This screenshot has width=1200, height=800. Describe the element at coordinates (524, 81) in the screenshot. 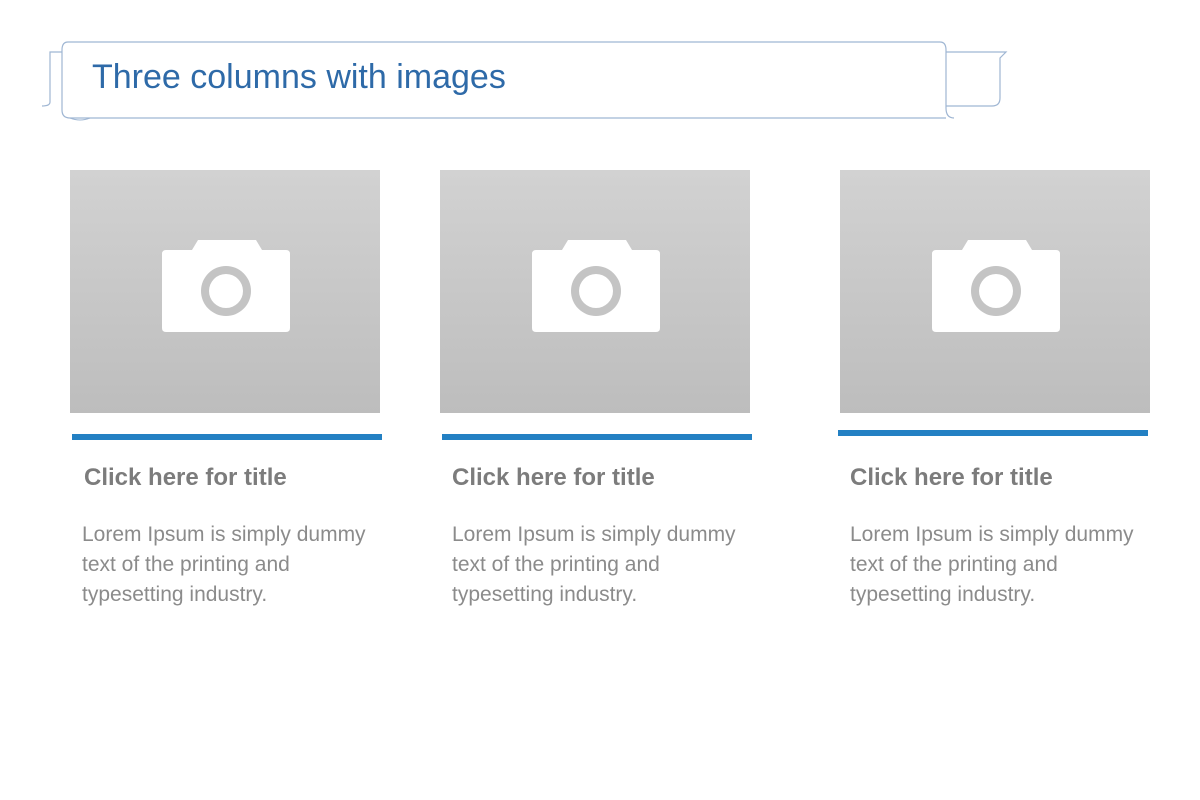

I see `title-banner: Three columns with images` at that location.